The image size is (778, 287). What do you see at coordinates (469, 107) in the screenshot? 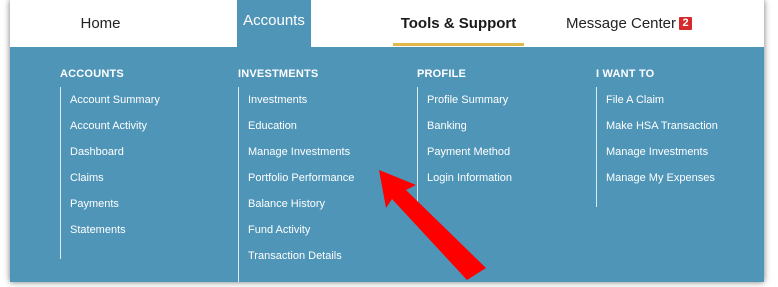
I see `menu-item-profile-summary: Profile Summary` at bounding box center [469, 107].